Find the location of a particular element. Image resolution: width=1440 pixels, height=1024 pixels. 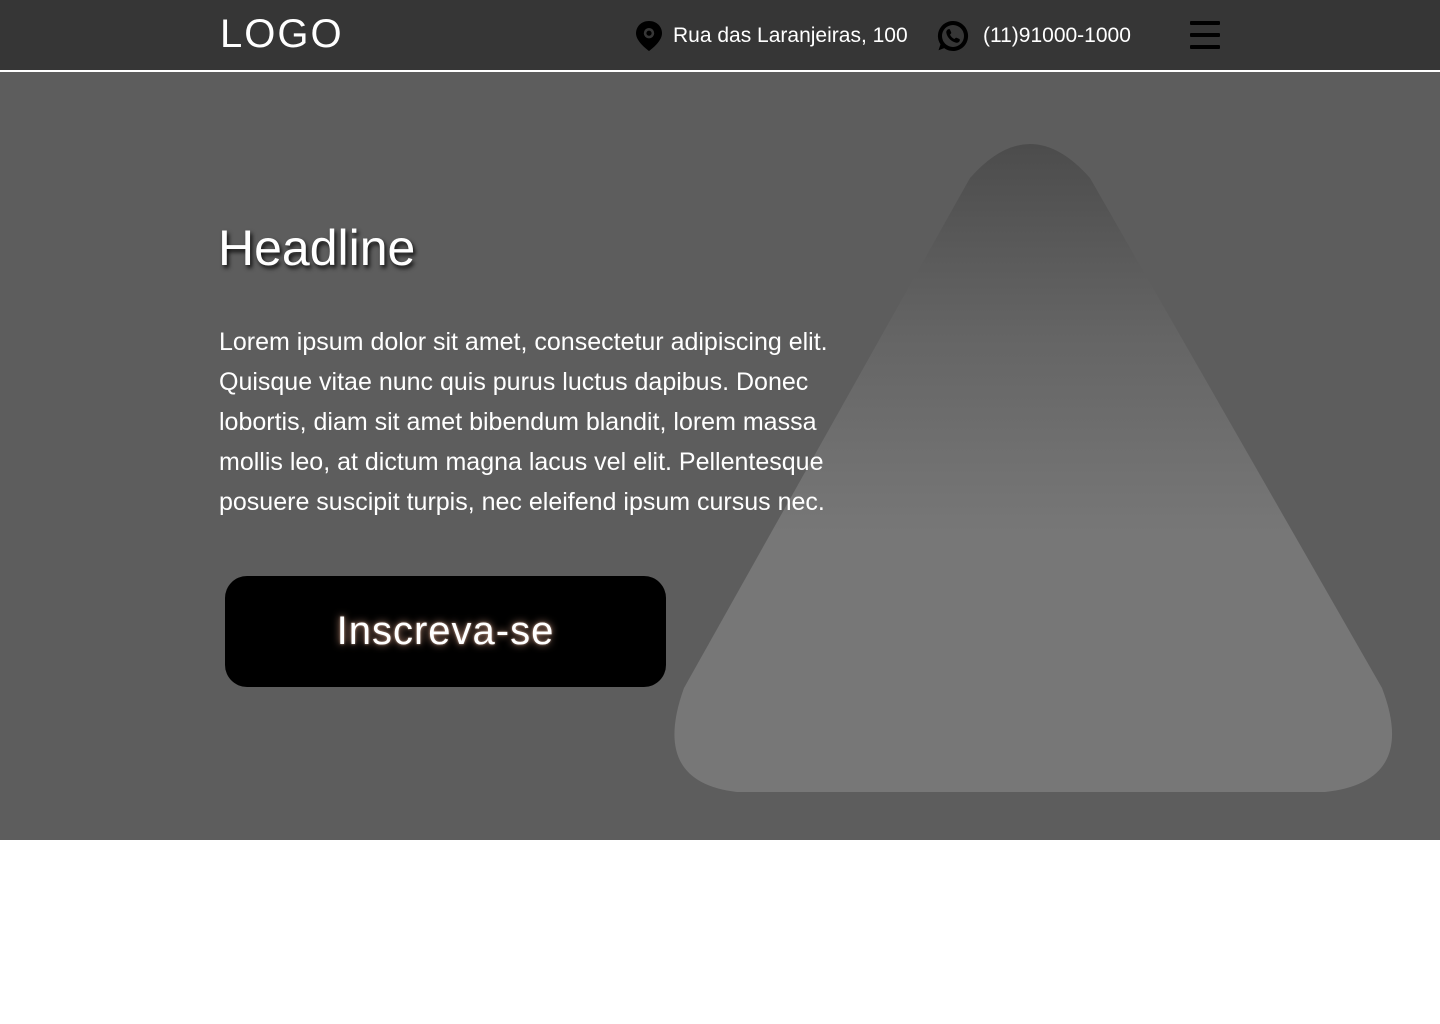

signup-button: Inscreva-se is located at coordinates (445, 631).